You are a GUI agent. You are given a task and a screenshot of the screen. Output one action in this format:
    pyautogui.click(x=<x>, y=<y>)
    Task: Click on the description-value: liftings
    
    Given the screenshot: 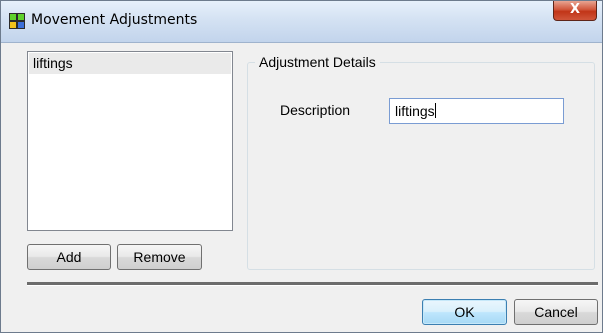 What is the action you would take?
    pyautogui.click(x=415, y=111)
    